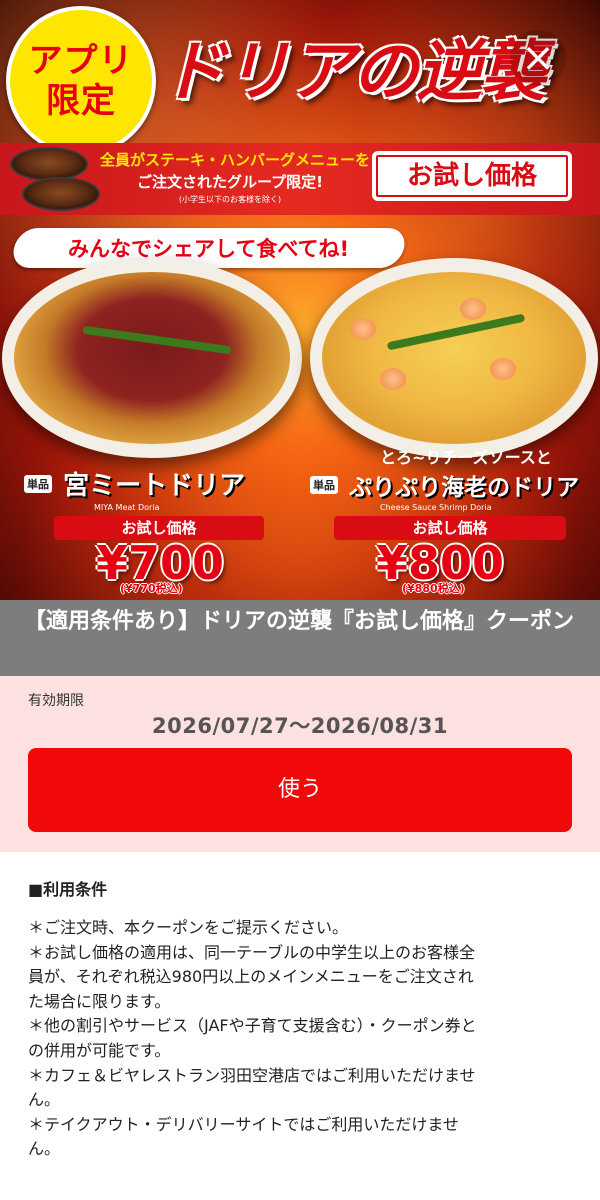 The width and height of the screenshot is (600, 1200). What do you see at coordinates (188, 927) in the screenshot?
I see `terms-line: ＊ご注文時、本クーポンをご提示ください。` at bounding box center [188, 927].